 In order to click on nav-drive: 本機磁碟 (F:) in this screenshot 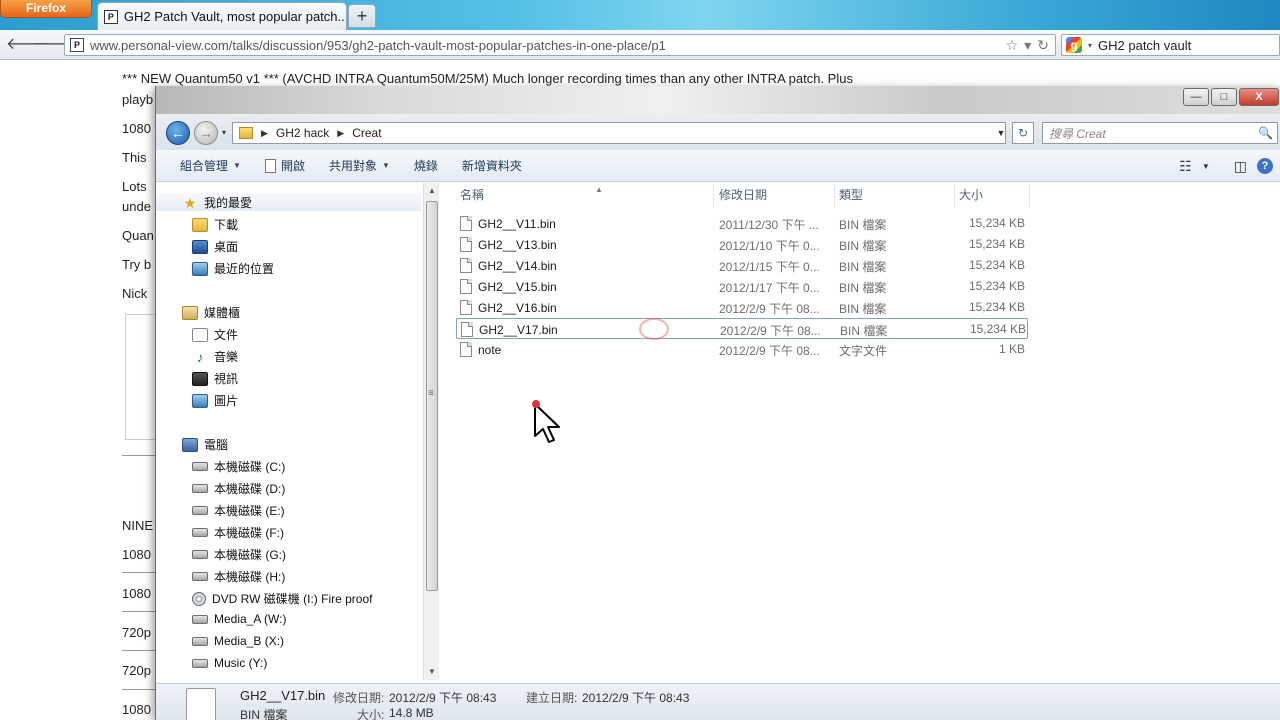, I will do `click(238, 532)`.